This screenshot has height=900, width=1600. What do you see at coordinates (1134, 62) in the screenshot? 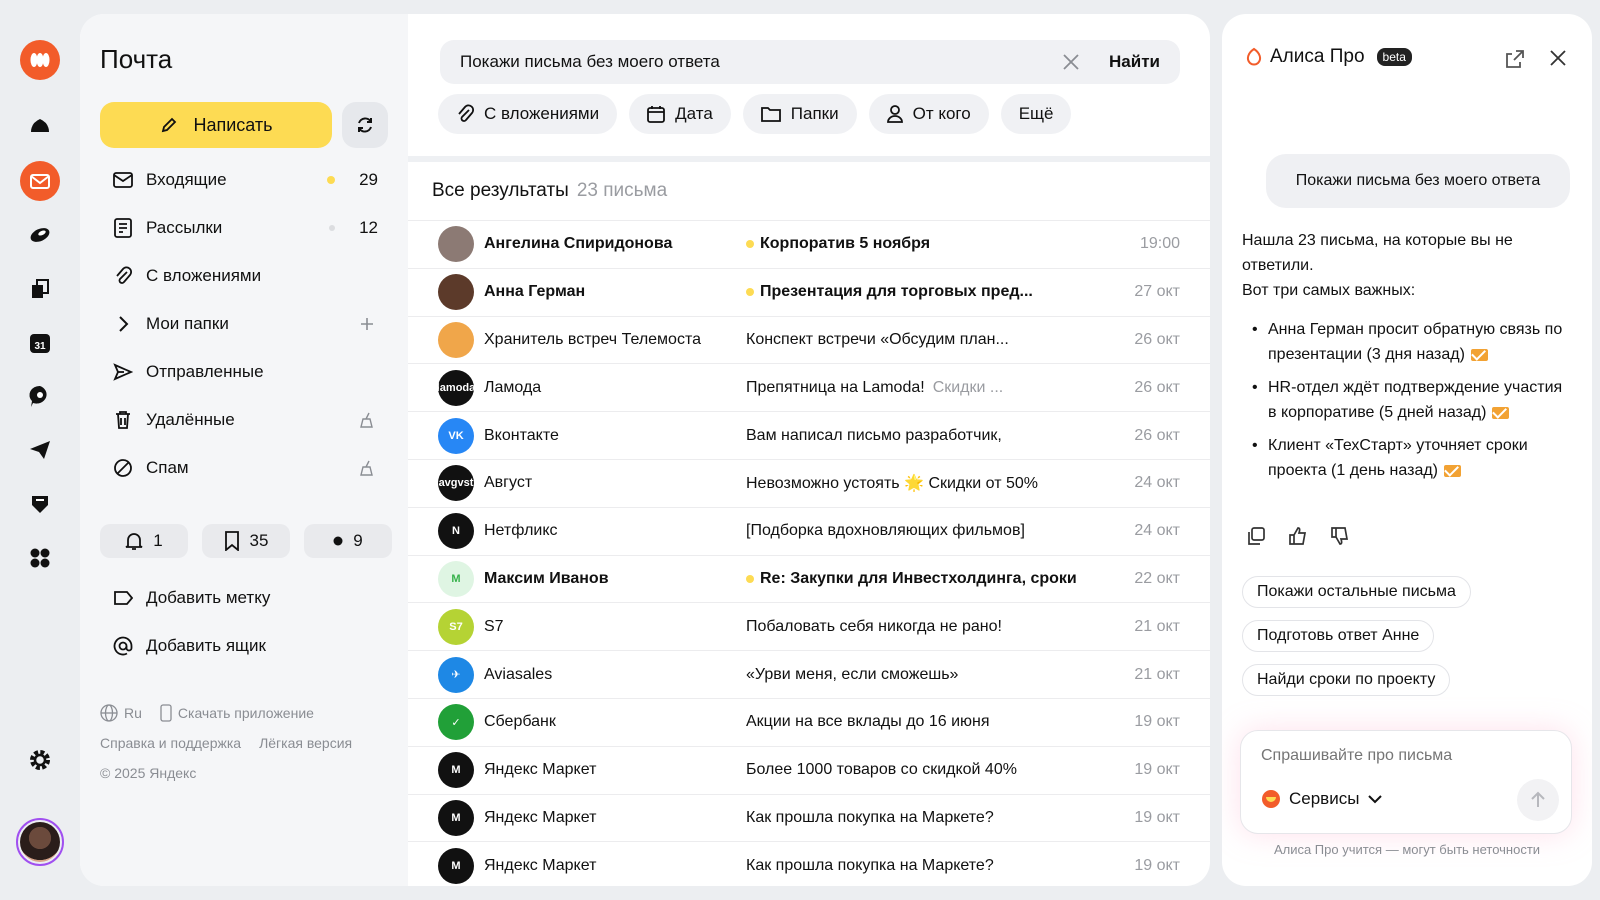
I see `find-button: Найти` at bounding box center [1134, 62].